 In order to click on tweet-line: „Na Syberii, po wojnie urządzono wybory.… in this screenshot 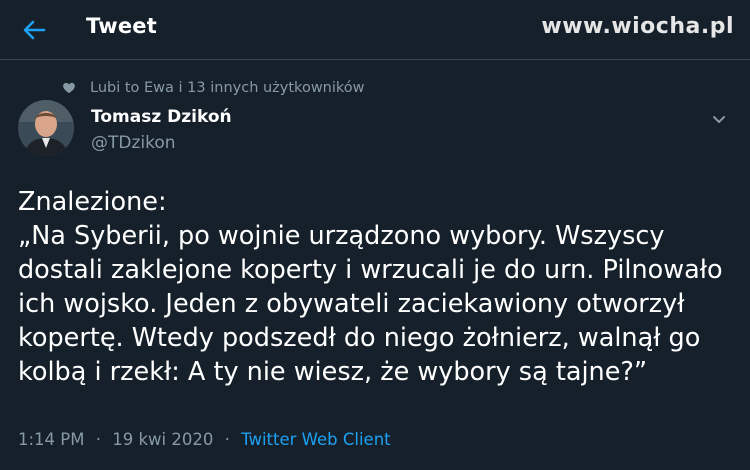, I will do `click(341, 236)`.